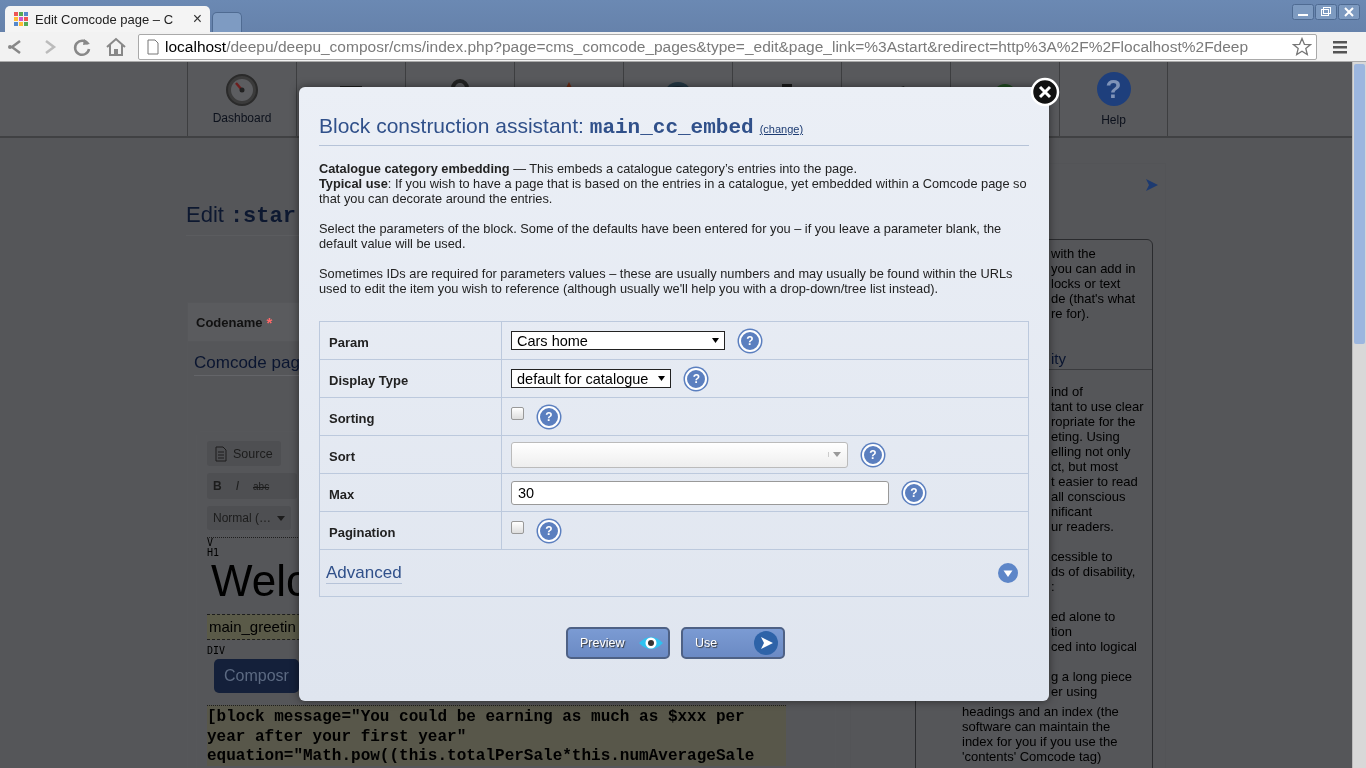 The width and height of the screenshot is (1366, 768). I want to click on favicon-icon, so click(21, 19).